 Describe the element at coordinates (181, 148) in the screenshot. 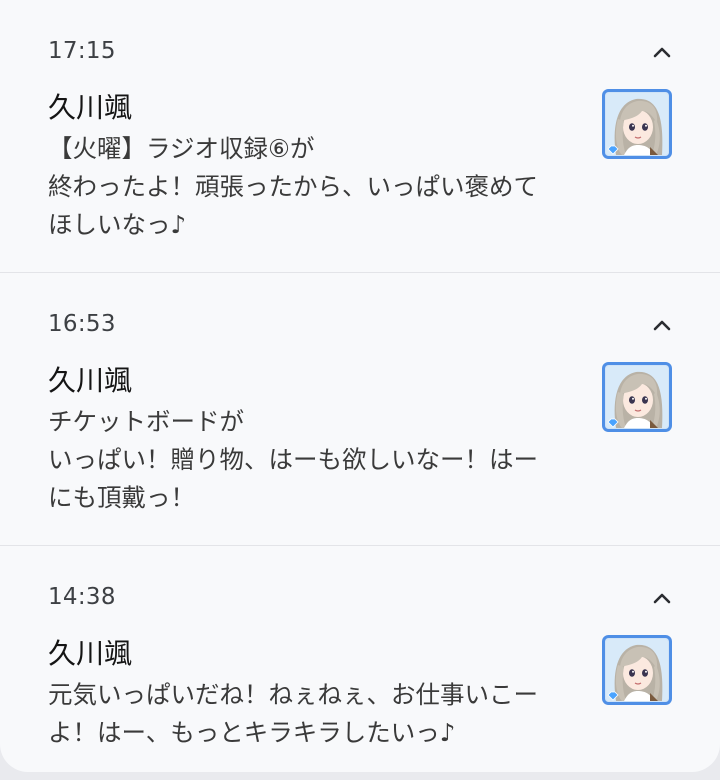

I see `message-line: 【火曜】ラジオ収録⑥が` at that location.